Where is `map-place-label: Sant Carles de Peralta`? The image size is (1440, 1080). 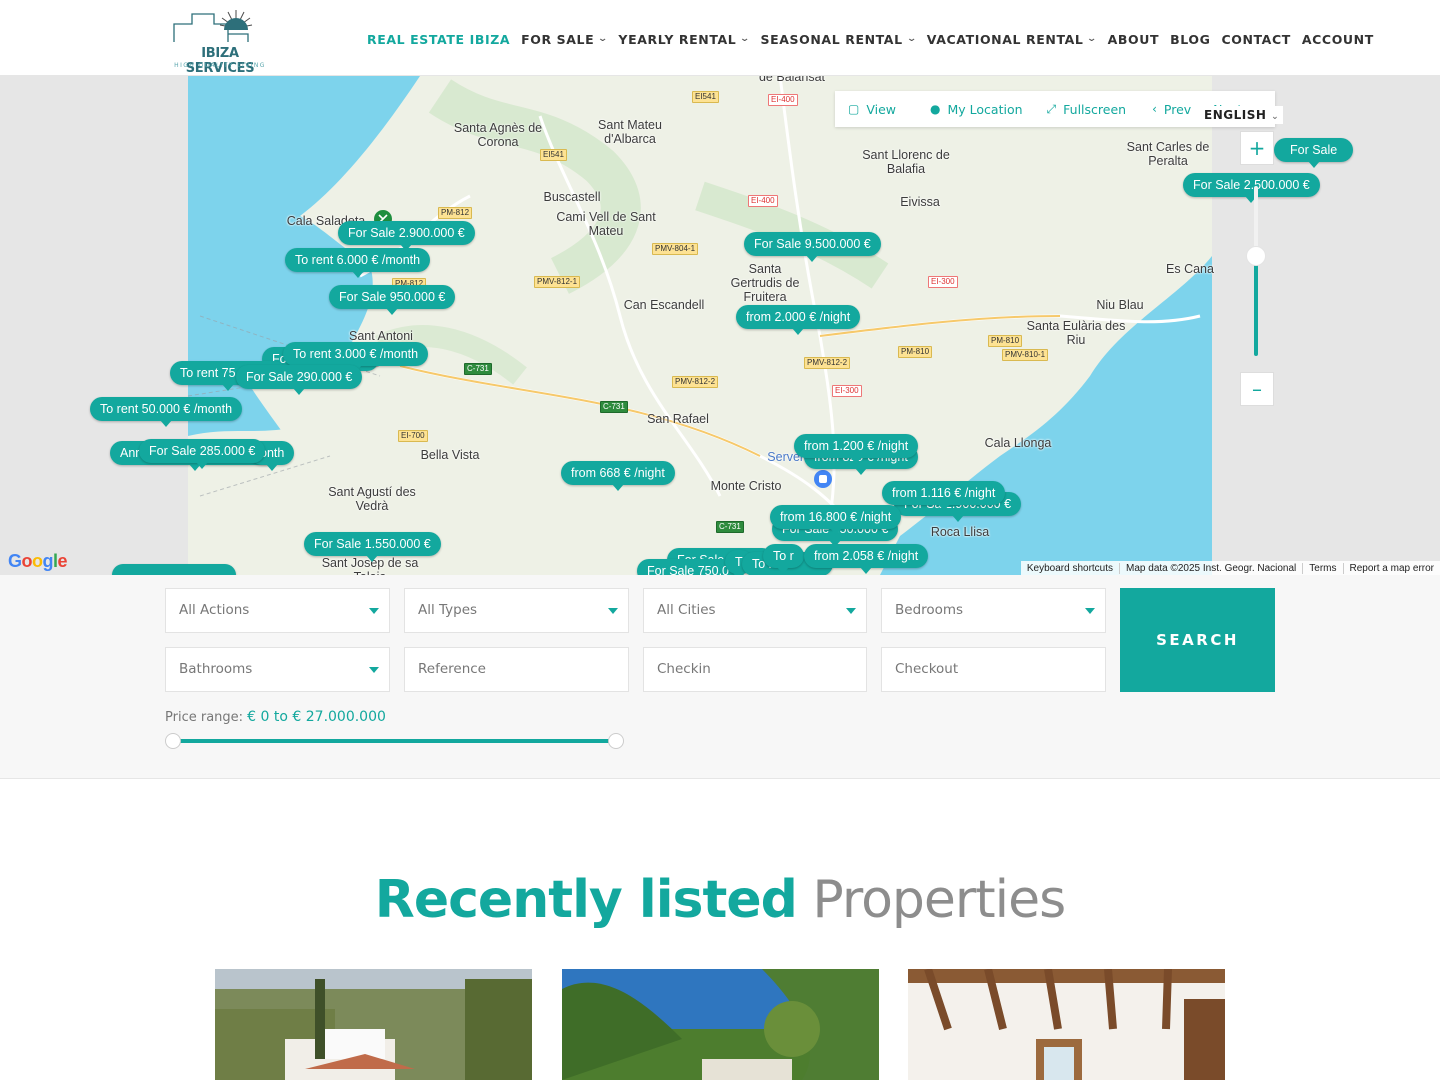
map-place-label: Sant Carles de Peralta is located at coordinates (1168, 154).